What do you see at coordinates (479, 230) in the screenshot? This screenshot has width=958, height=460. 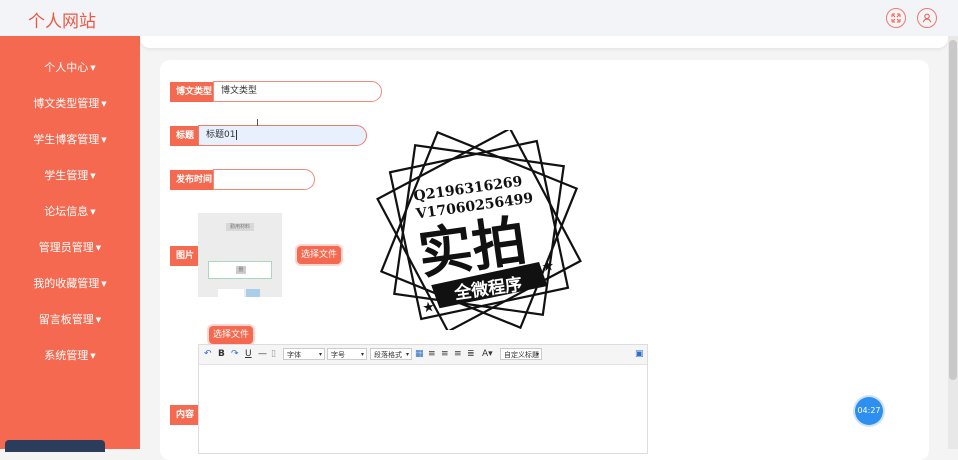 I see `watermark-stamp: Q2196316269 V17060256499 实拍 全微程序 ★ ★` at bounding box center [479, 230].